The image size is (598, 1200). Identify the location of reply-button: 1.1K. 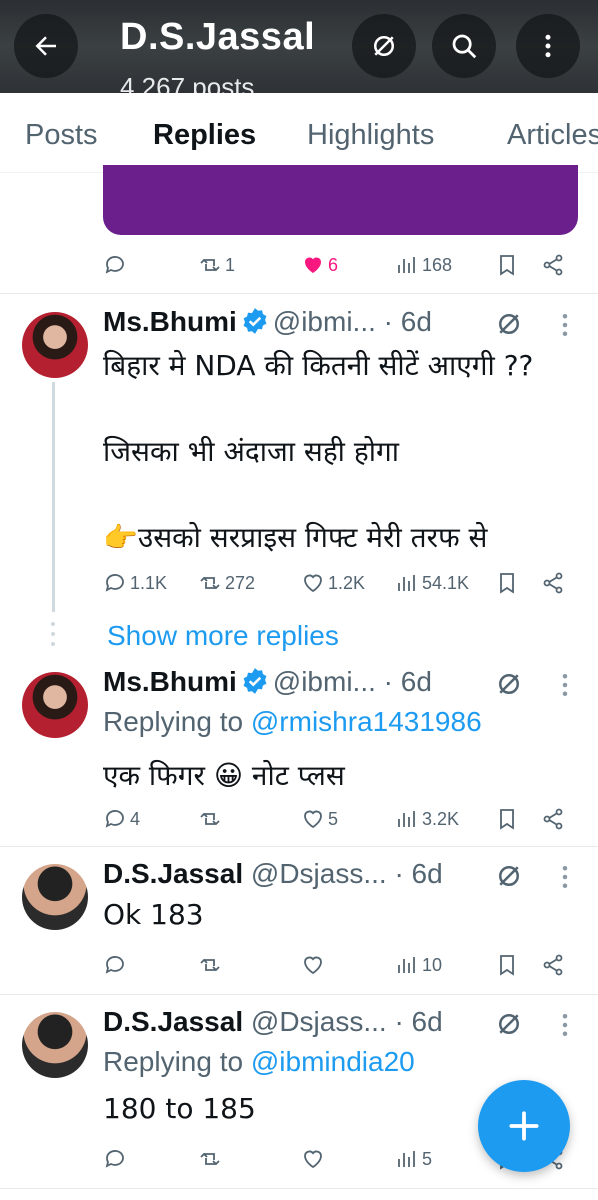
(135, 583).